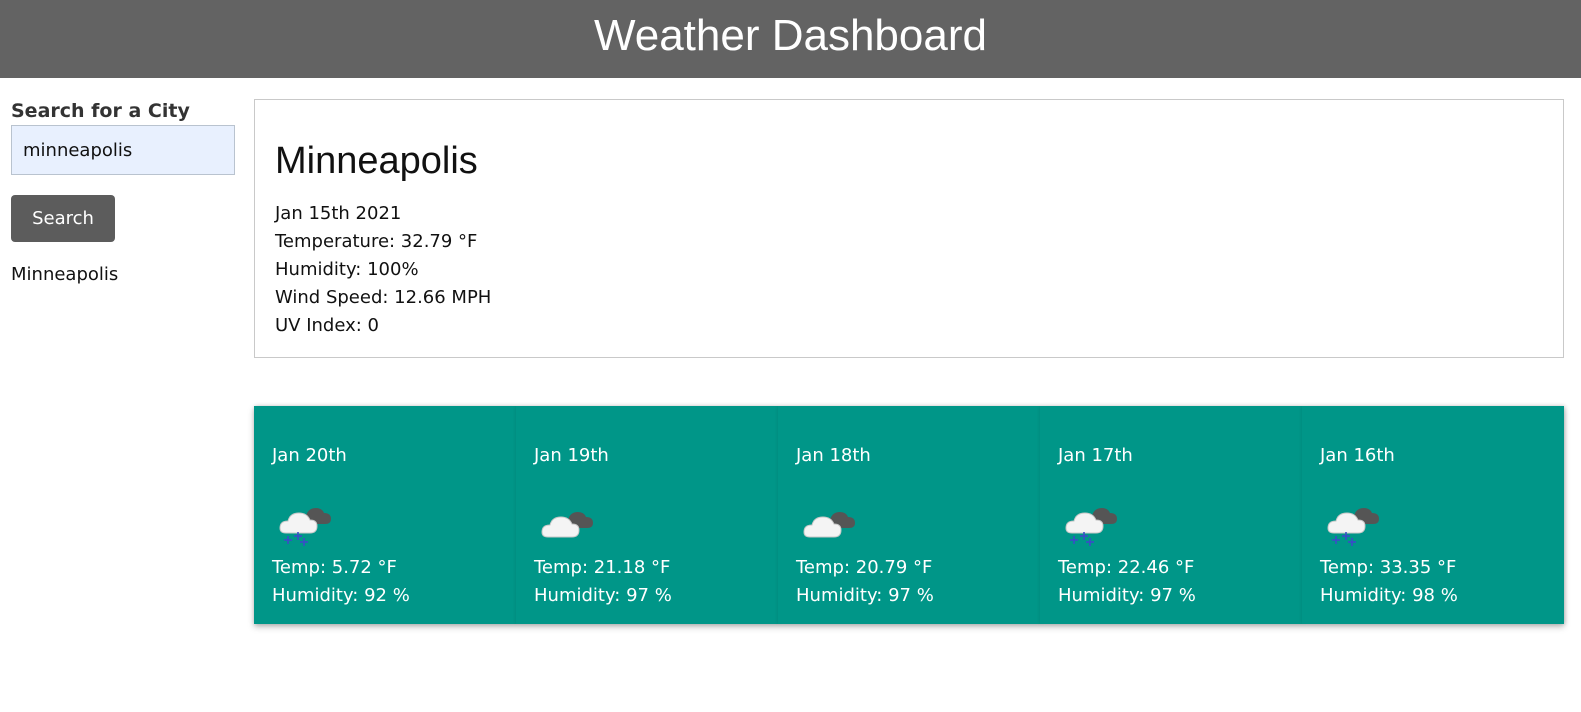  What do you see at coordinates (376, 161) in the screenshot?
I see `current-city-name: Minneapolis` at bounding box center [376, 161].